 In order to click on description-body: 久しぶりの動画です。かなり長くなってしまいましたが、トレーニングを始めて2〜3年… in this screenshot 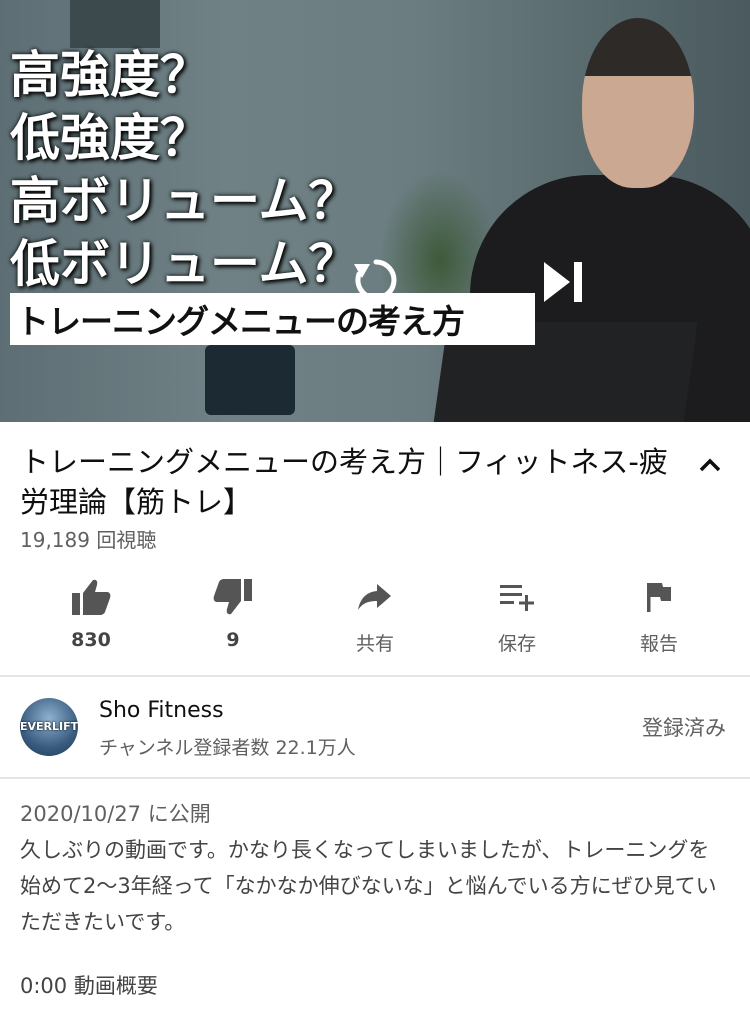, I will do `click(368, 886)`.